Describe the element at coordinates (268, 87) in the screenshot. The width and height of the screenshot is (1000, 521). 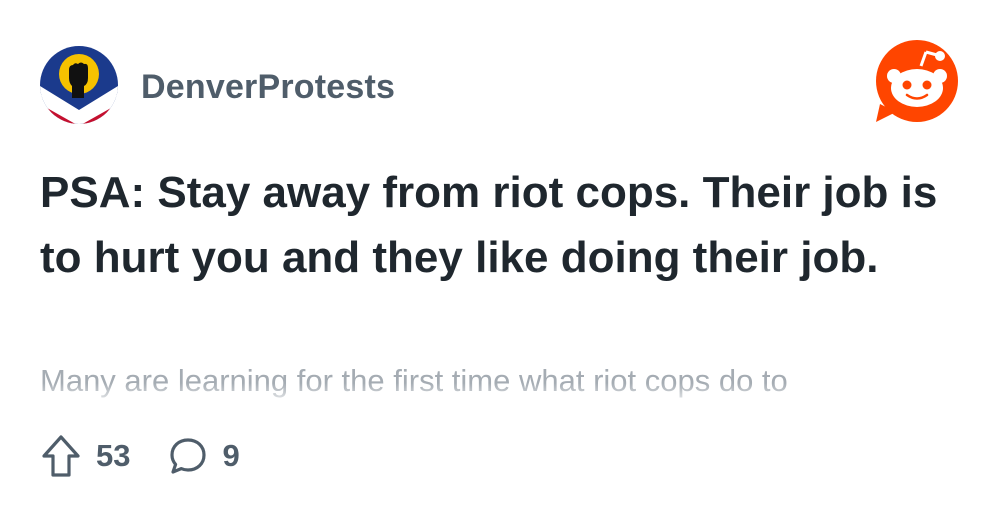
I see `subreddit-name: DenverProtests` at that location.